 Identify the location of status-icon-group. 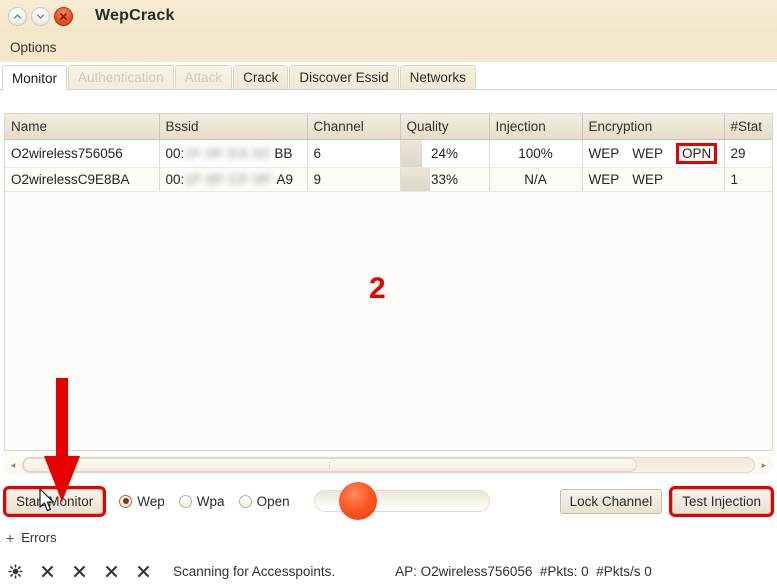
(79, 571).